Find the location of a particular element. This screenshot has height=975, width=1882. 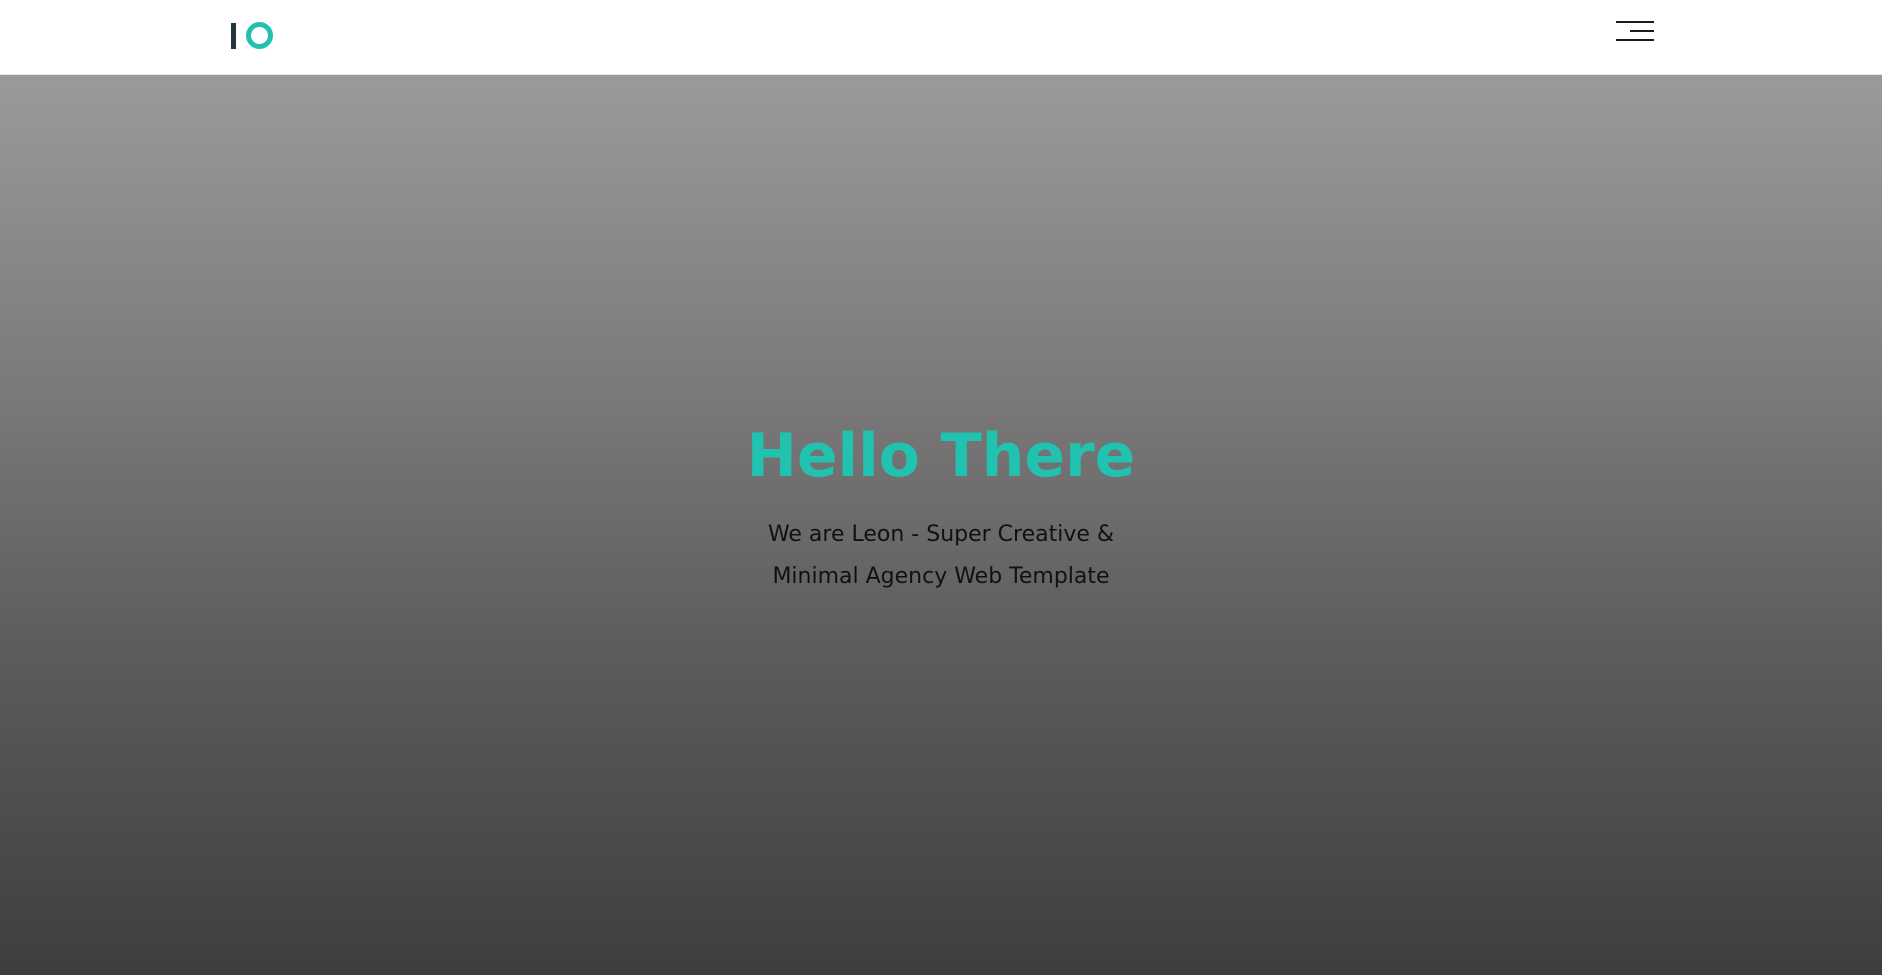

logo is located at coordinates (252, 36).